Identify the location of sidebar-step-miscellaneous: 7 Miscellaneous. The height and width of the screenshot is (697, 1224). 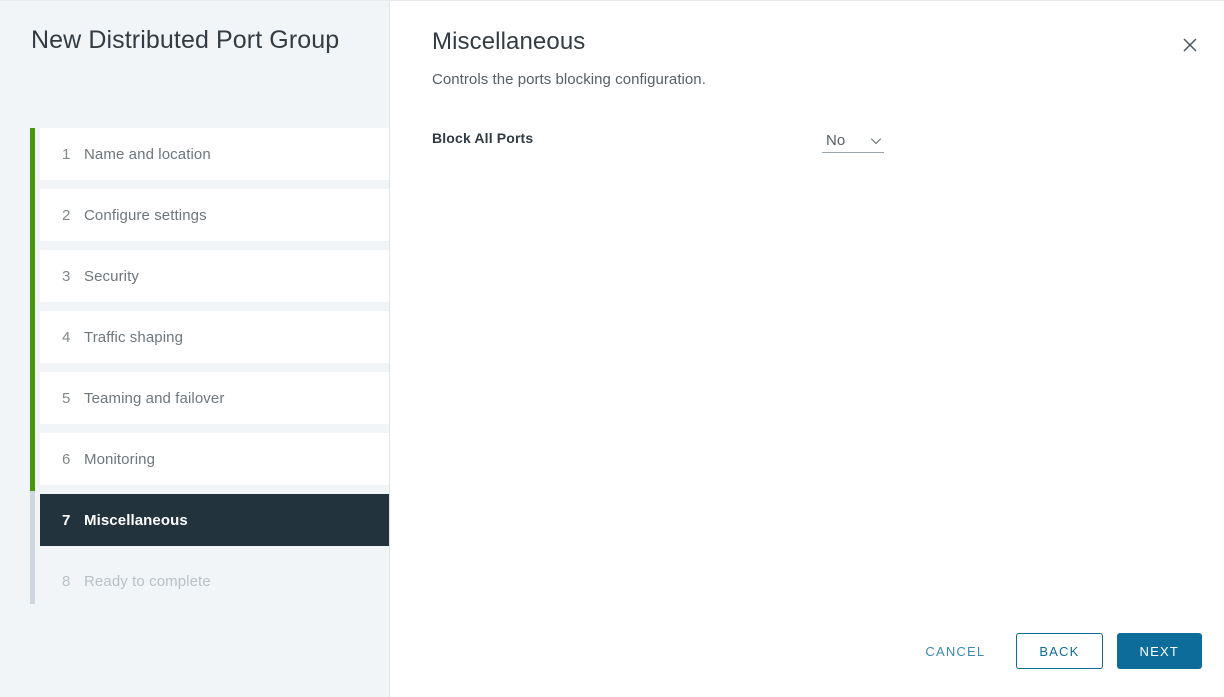
(214, 520).